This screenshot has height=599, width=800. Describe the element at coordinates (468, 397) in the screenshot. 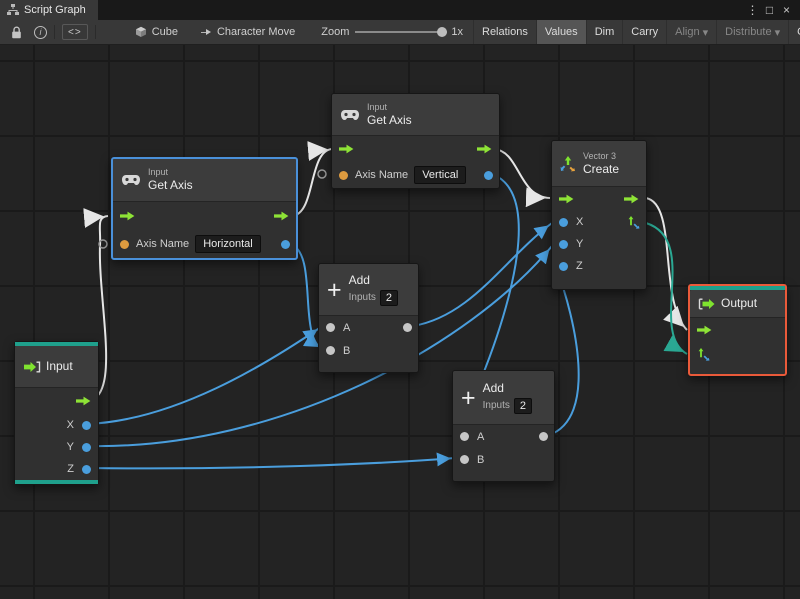

I see `plus-icon: +` at that location.